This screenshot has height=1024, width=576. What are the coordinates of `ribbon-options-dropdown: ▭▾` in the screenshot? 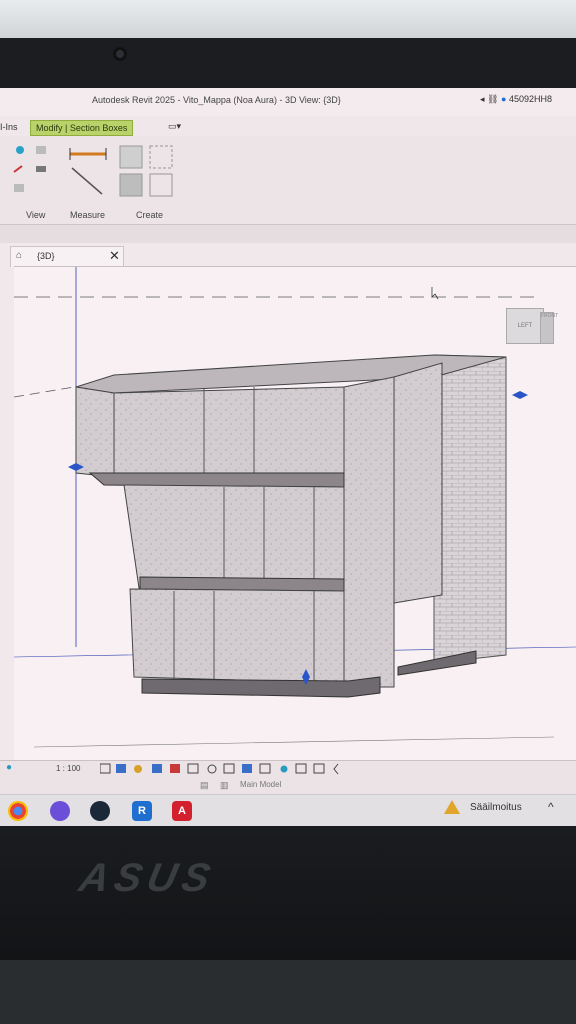 It's located at (174, 126).